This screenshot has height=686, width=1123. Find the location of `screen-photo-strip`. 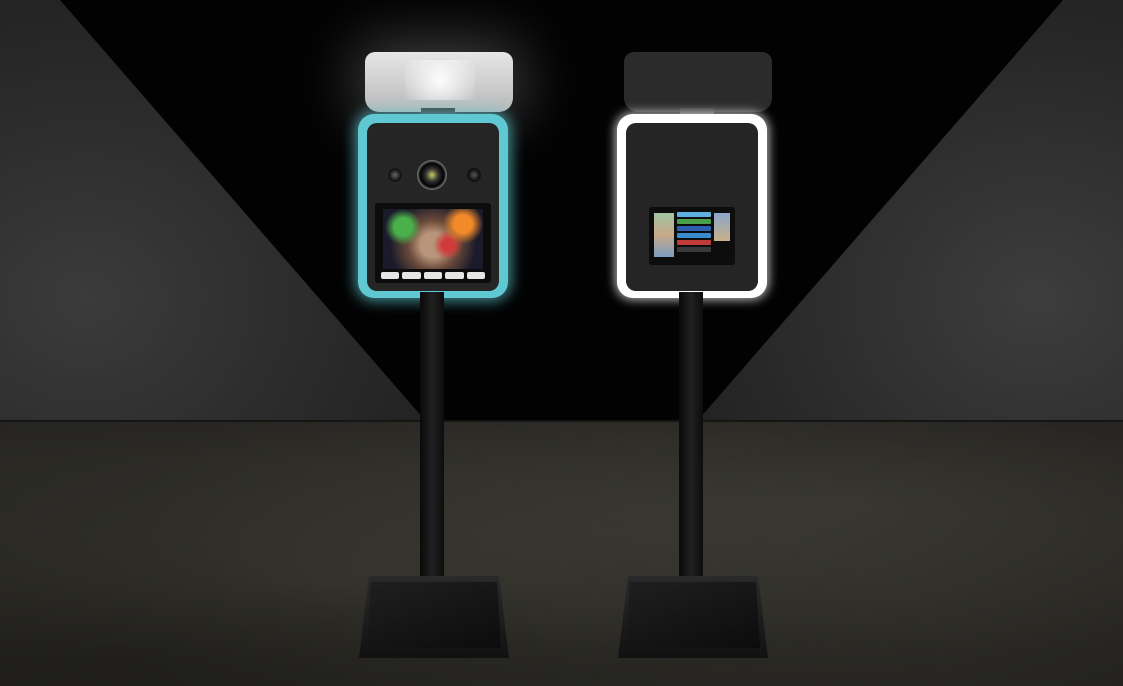

screen-photo-strip is located at coordinates (664, 235).